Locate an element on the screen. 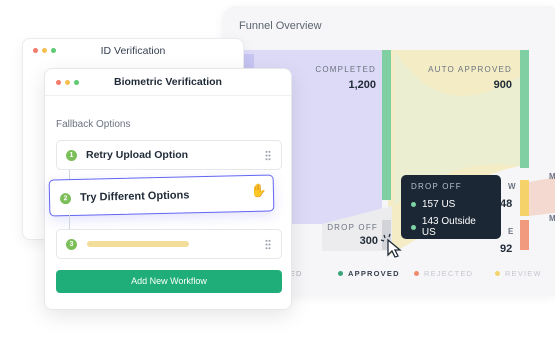  grab-hand-icon: ✋ is located at coordinates (259, 191).